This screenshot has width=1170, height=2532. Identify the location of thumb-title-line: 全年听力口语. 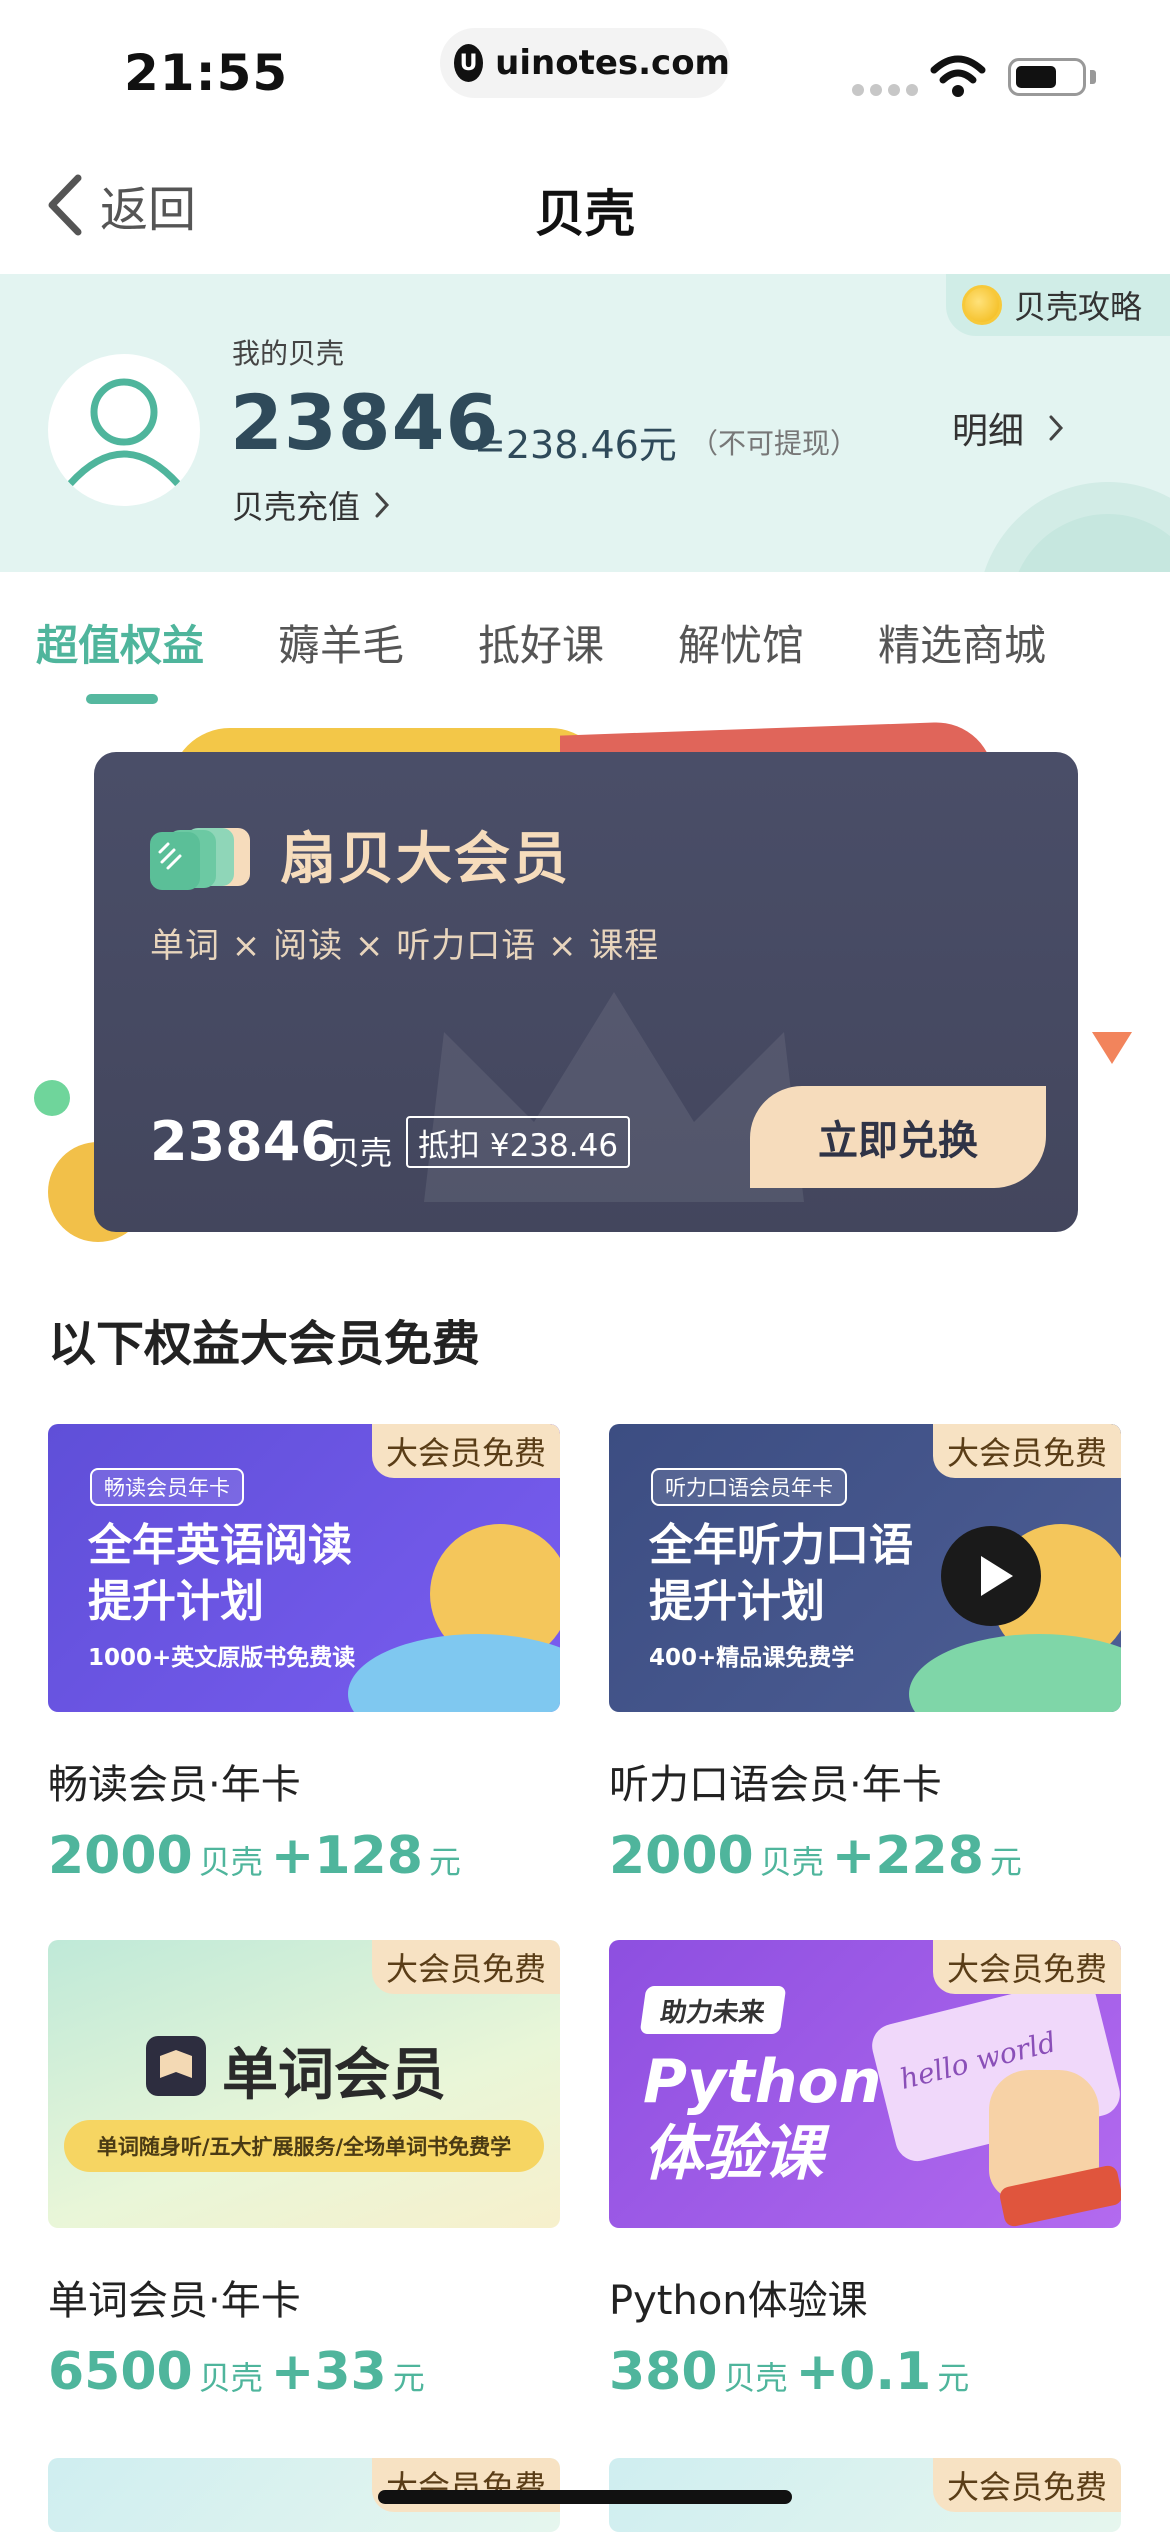
(781, 1545).